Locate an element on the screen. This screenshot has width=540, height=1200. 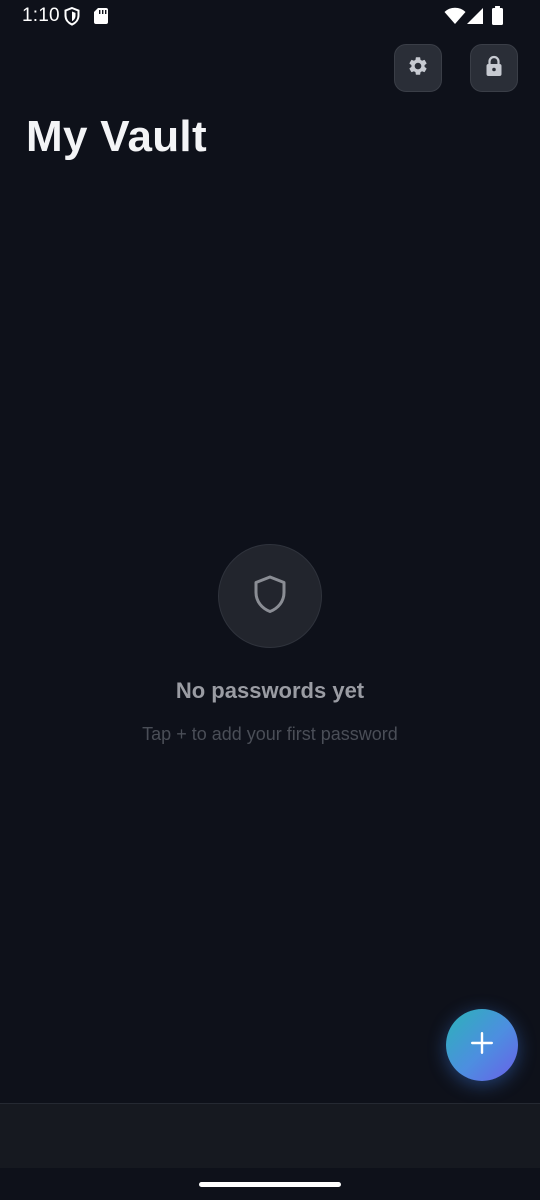
lock-button is located at coordinates (494, 68).